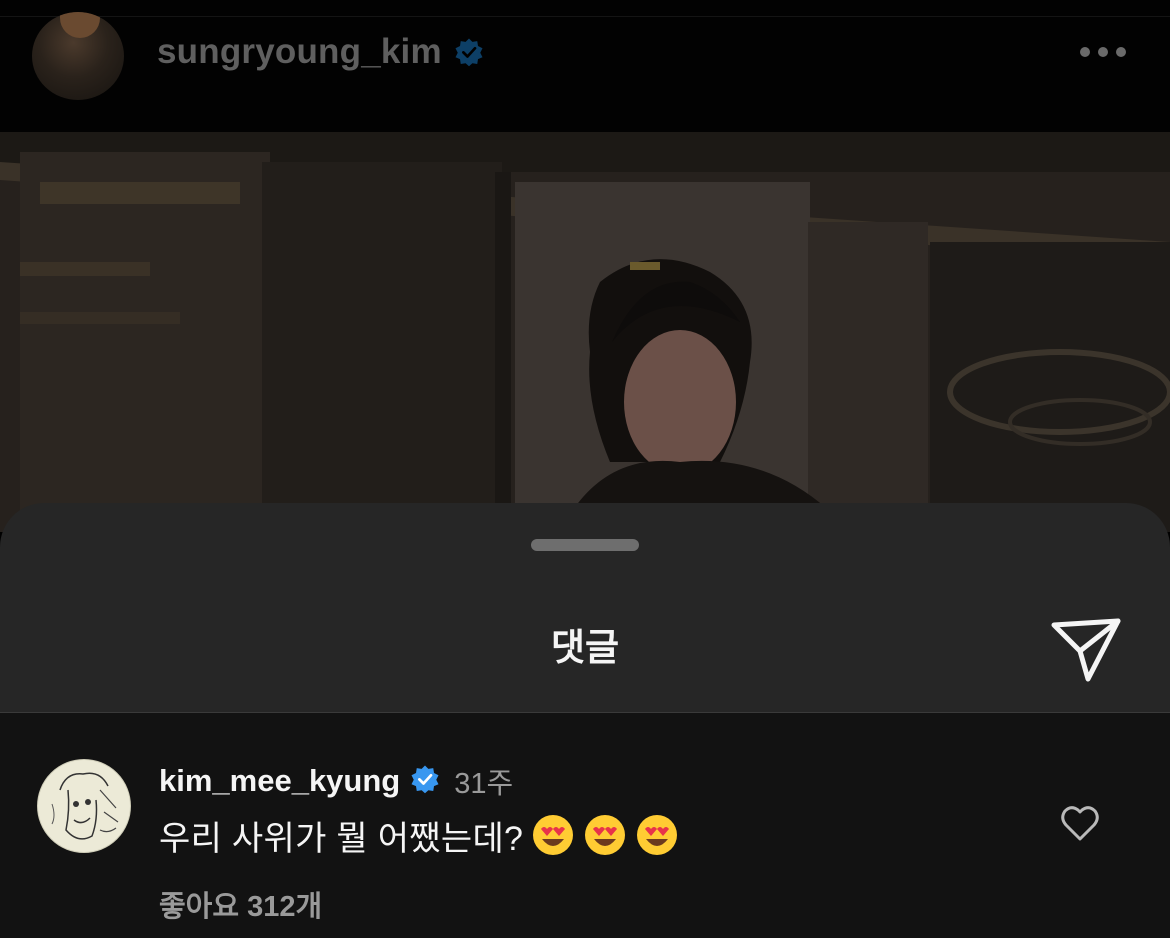 This screenshot has height=938, width=1170. Describe the element at coordinates (1086, 648) in the screenshot. I see `paper-plane-icon` at that location.